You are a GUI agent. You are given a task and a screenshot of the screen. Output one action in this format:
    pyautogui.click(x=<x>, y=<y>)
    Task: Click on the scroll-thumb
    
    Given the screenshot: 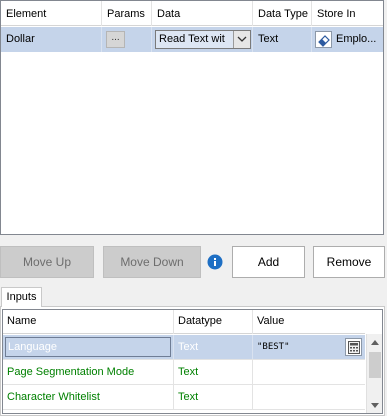 What is the action you would take?
    pyautogui.click(x=375, y=365)
    